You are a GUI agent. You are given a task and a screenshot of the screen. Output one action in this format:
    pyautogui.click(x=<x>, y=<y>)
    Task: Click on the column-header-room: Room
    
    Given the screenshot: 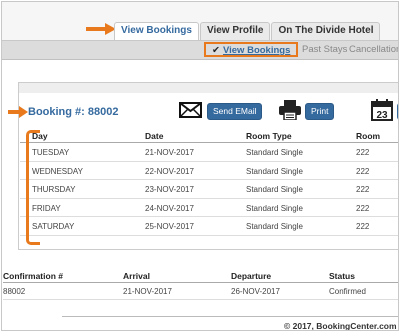 What is the action you would take?
    pyautogui.click(x=368, y=136)
    